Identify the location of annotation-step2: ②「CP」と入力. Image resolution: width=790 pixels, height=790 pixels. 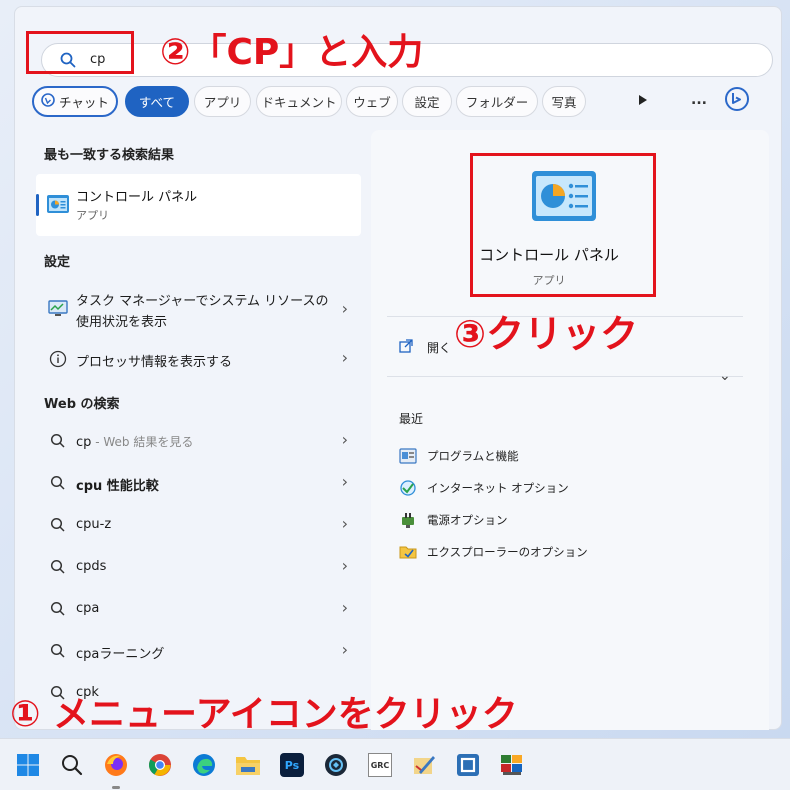
(292, 52).